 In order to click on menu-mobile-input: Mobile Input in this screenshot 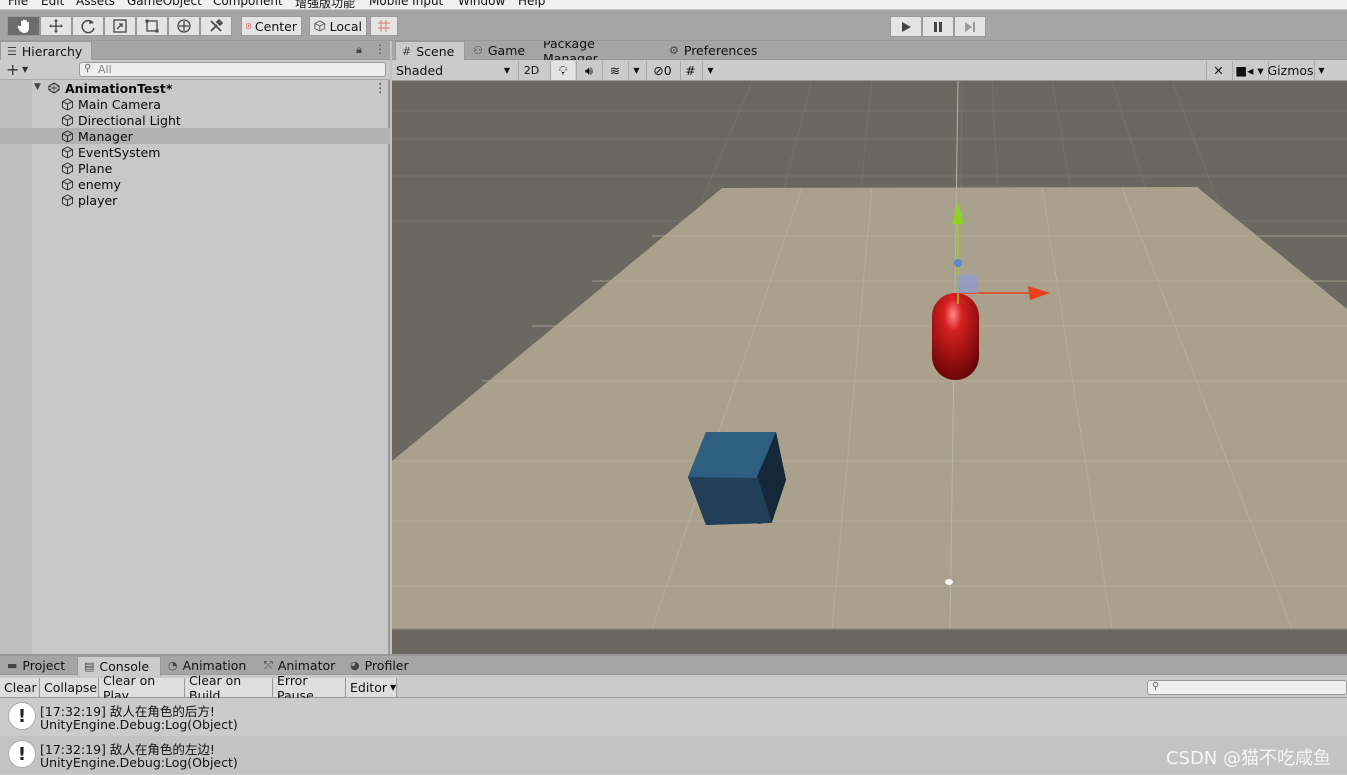, I will do `click(406, 4)`.